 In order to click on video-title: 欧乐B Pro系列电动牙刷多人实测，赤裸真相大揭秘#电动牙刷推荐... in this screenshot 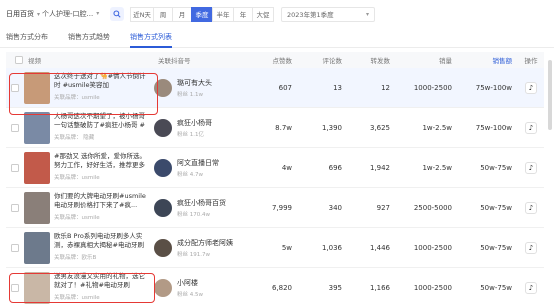, I will do `click(102, 241)`.